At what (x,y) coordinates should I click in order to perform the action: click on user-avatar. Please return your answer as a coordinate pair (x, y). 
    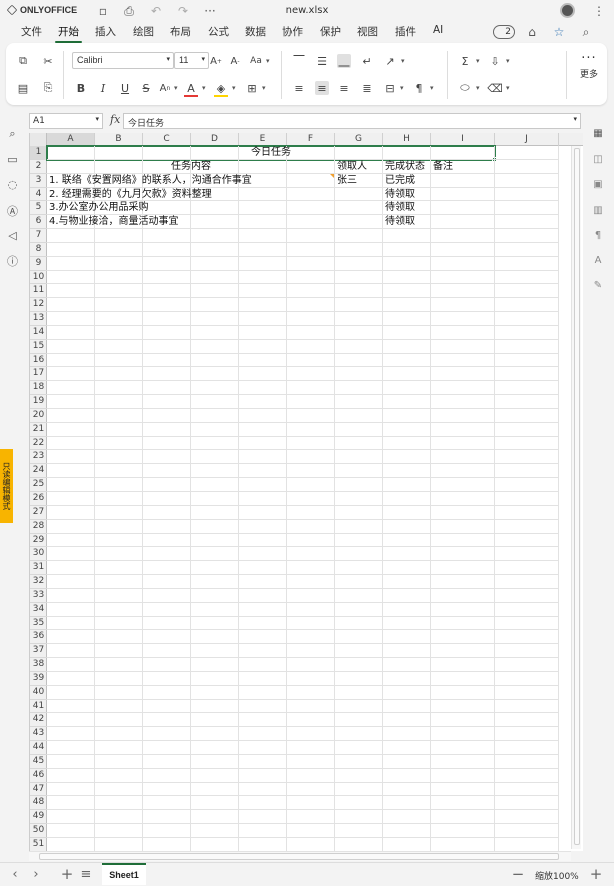
    Looking at the image, I should click on (567, 10).